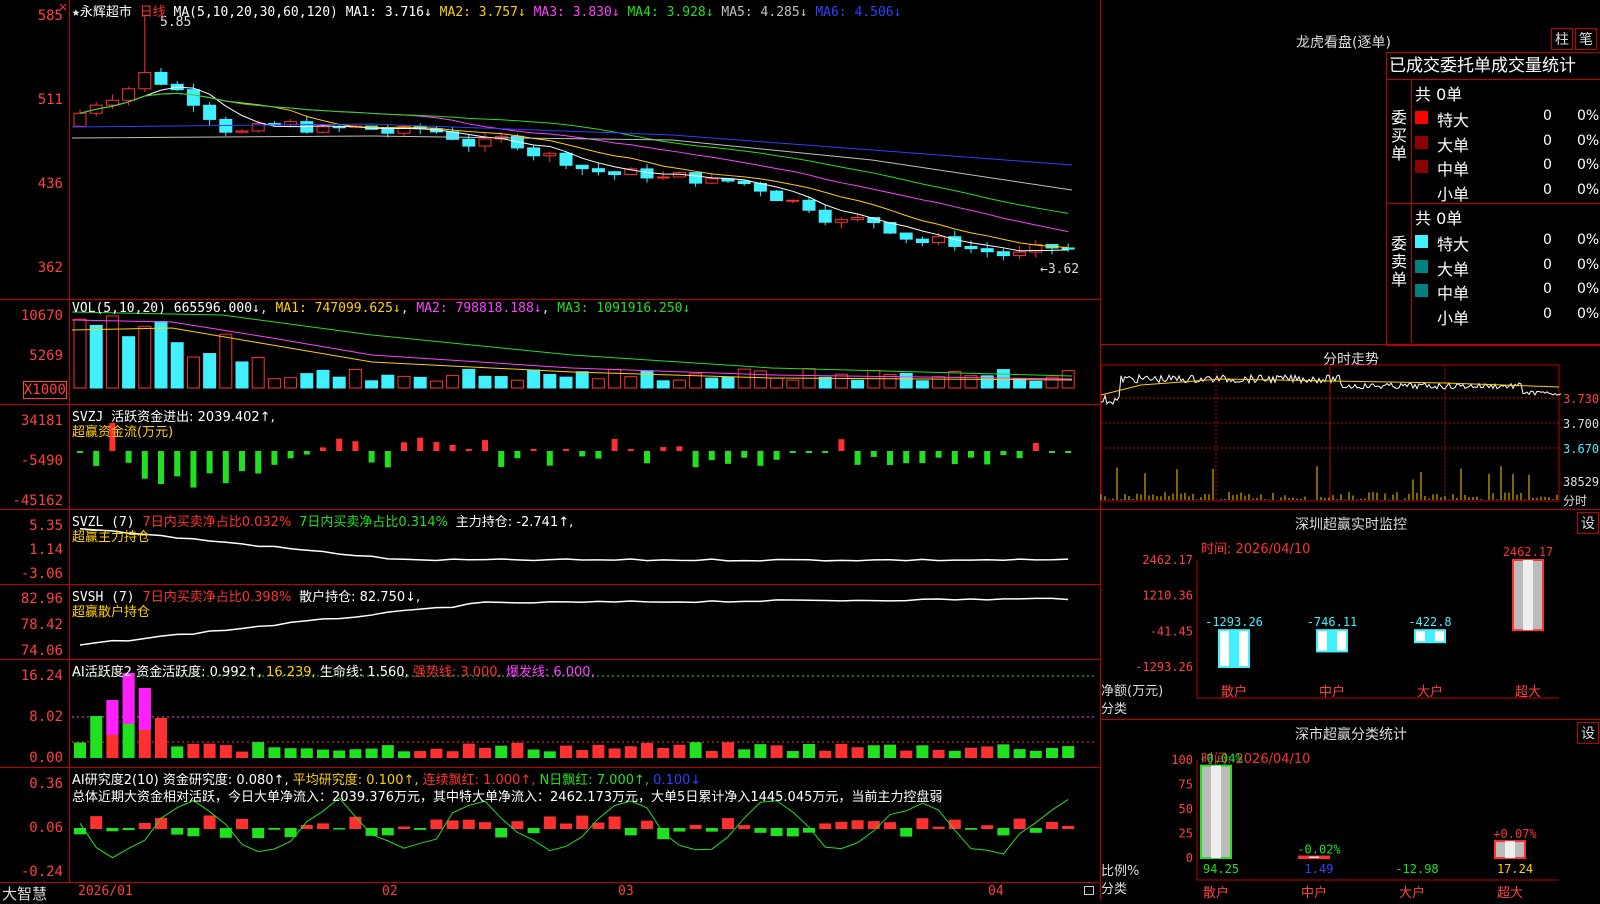 The height and width of the screenshot is (904, 1600). What do you see at coordinates (1089, 890) in the screenshot?
I see `lock-icon` at bounding box center [1089, 890].